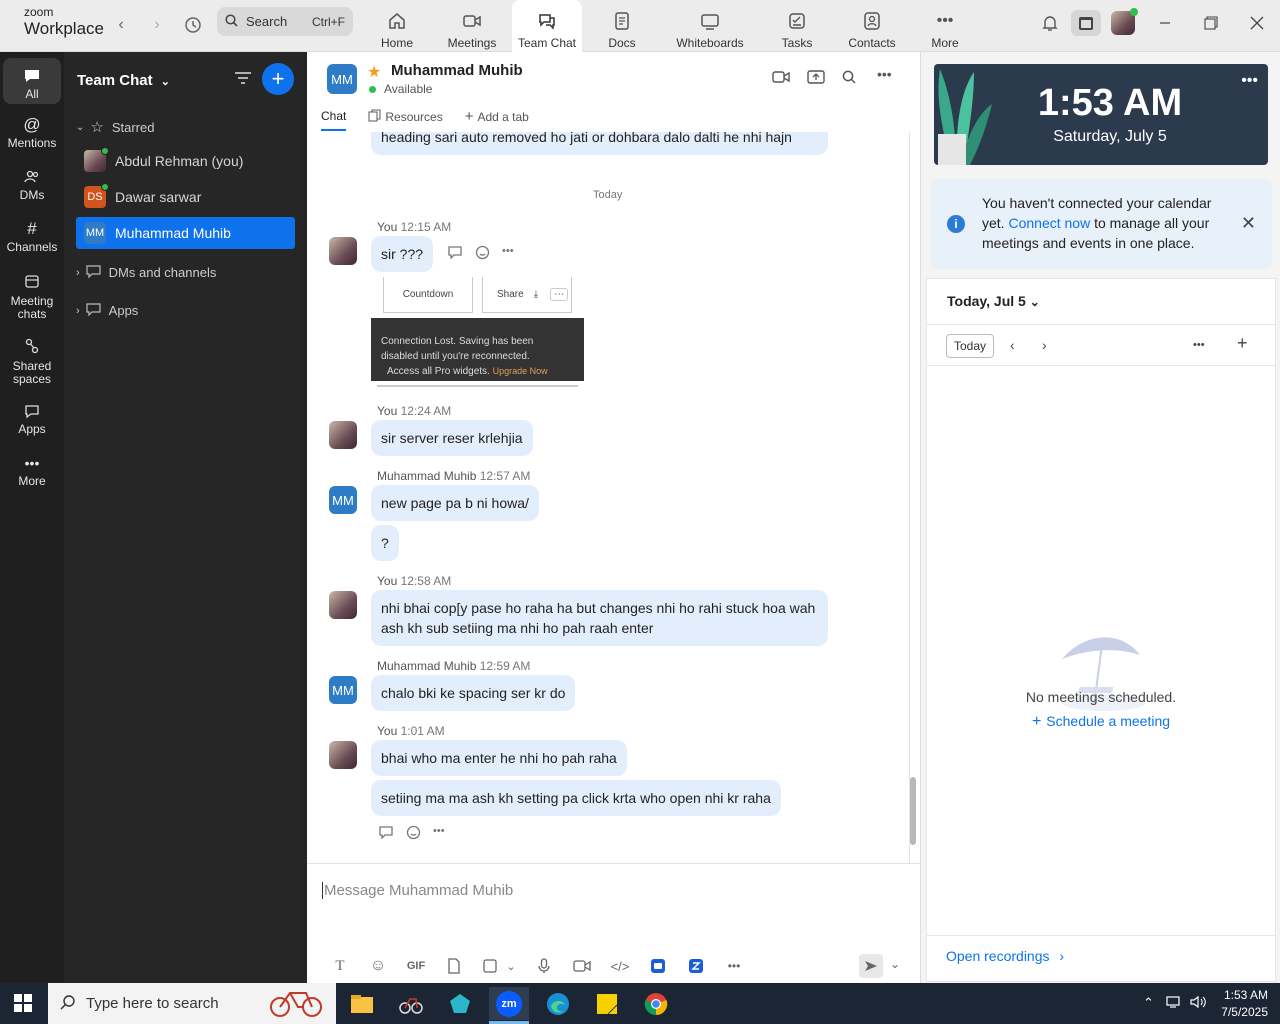 Image resolution: width=1280 pixels, height=1024 pixels. I want to click on taskbar-search-input: Type here to search, so click(192, 1003).